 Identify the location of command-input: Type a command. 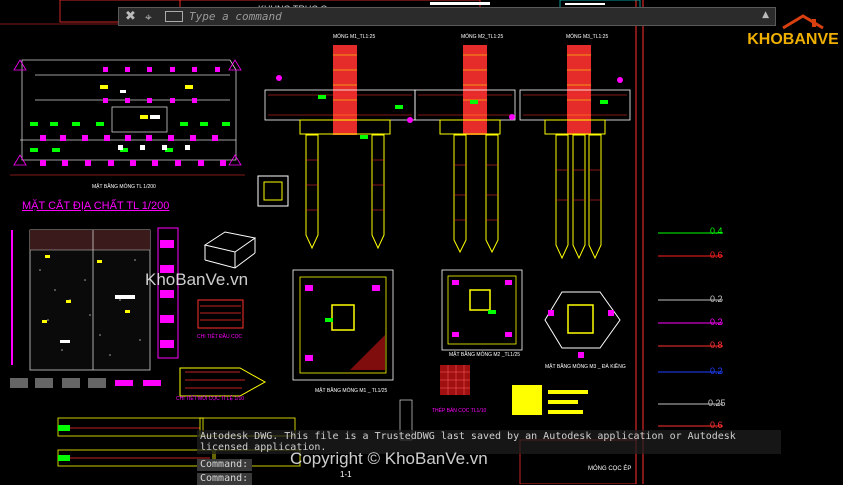
(235, 17).